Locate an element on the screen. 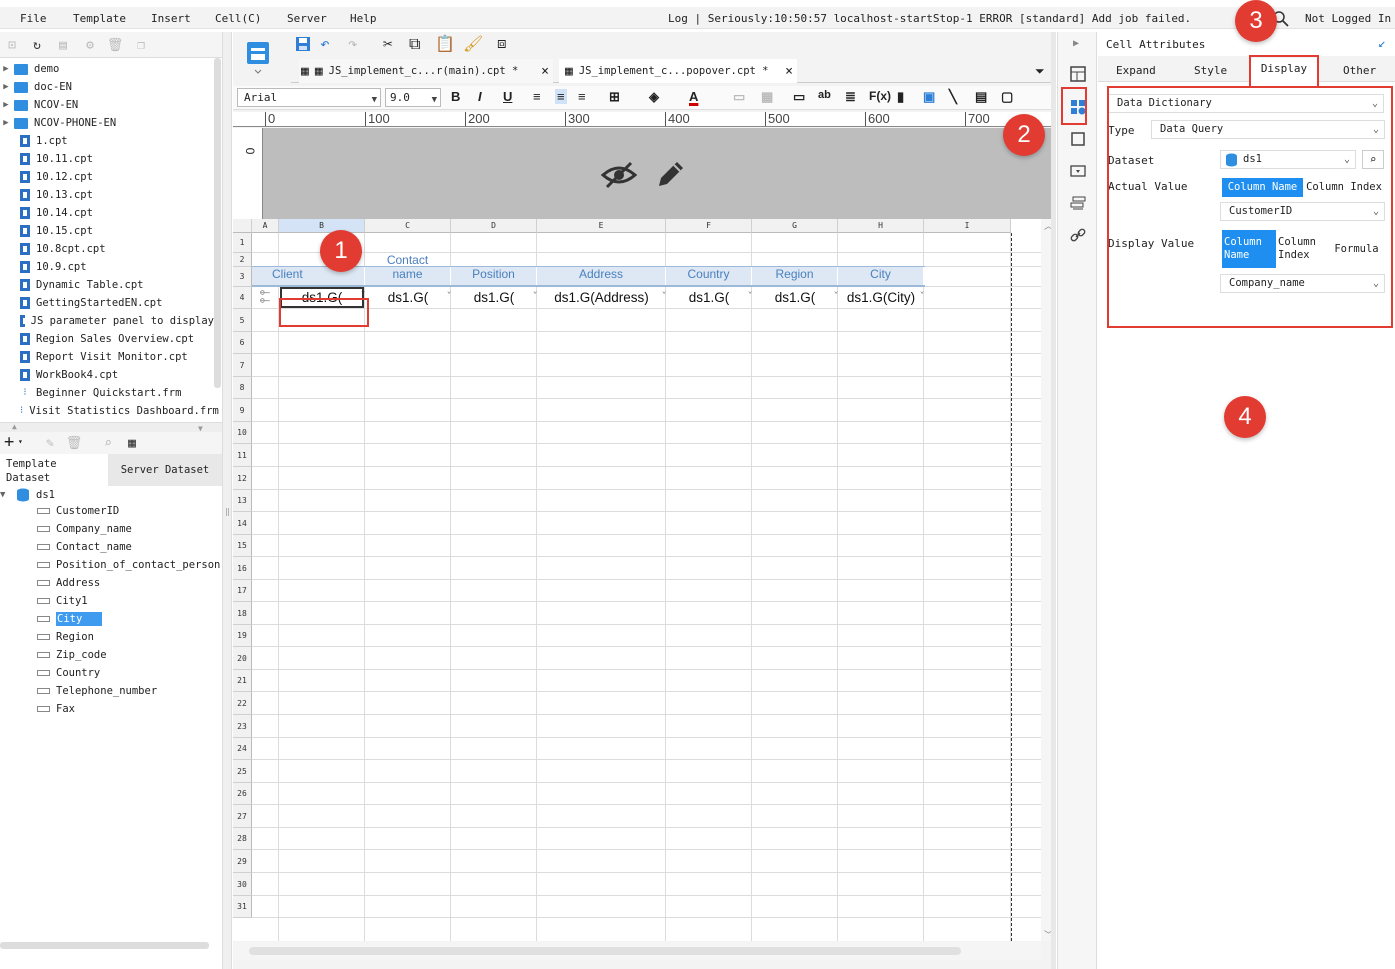 The height and width of the screenshot is (969, 1395). row-header: 30 is located at coordinates (242, 884).